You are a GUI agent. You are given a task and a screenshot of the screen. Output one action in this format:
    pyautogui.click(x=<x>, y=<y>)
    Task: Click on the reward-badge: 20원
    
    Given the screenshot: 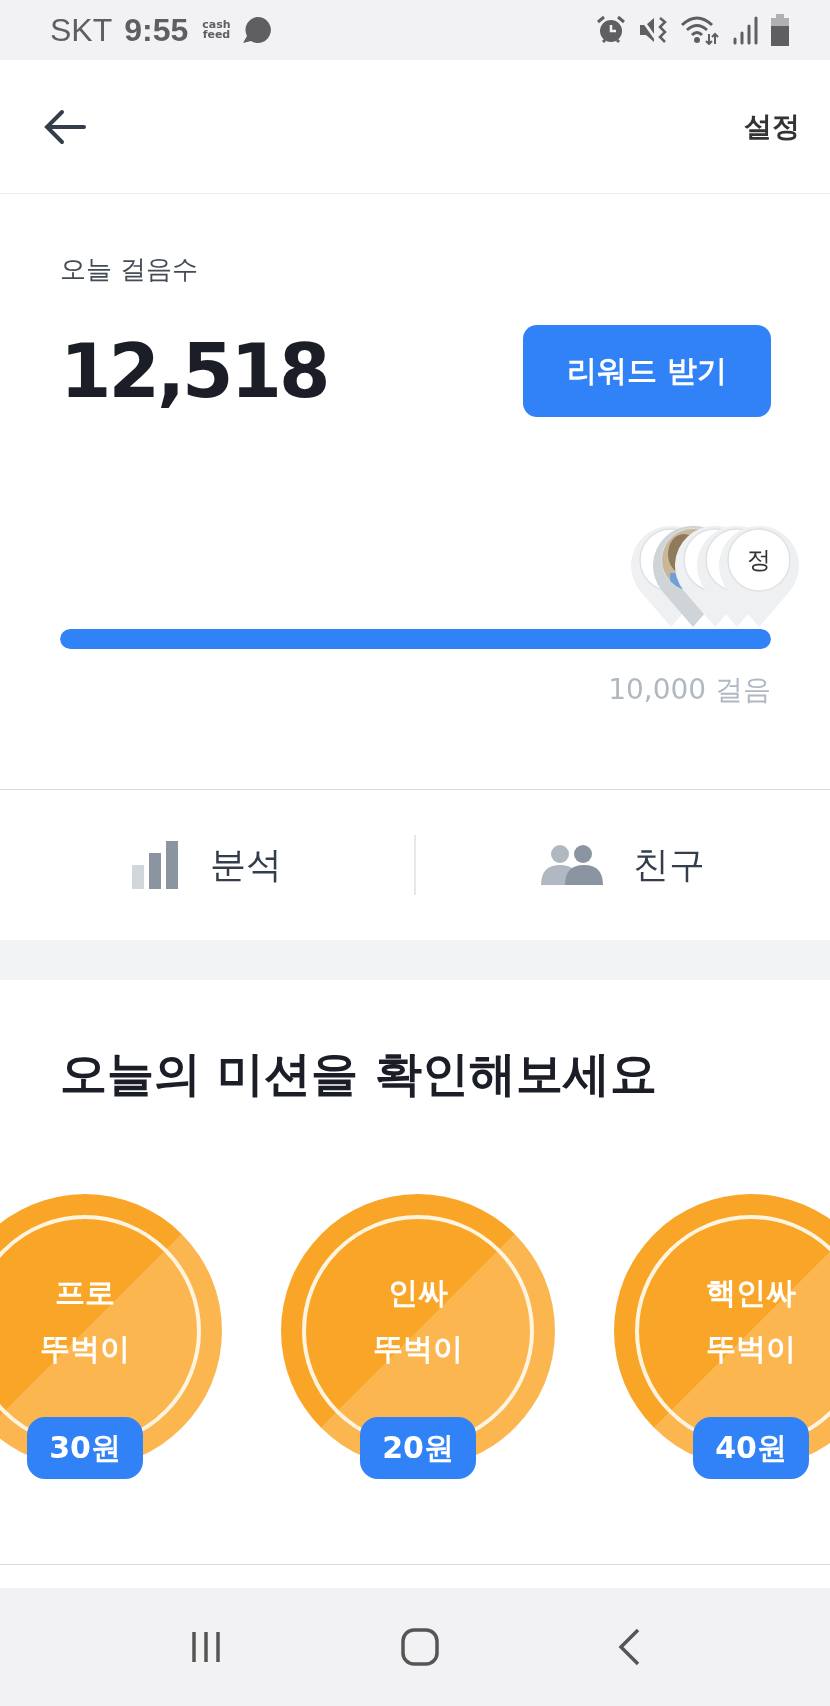 What is the action you would take?
    pyautogui.click(x=418, y=1448)
    